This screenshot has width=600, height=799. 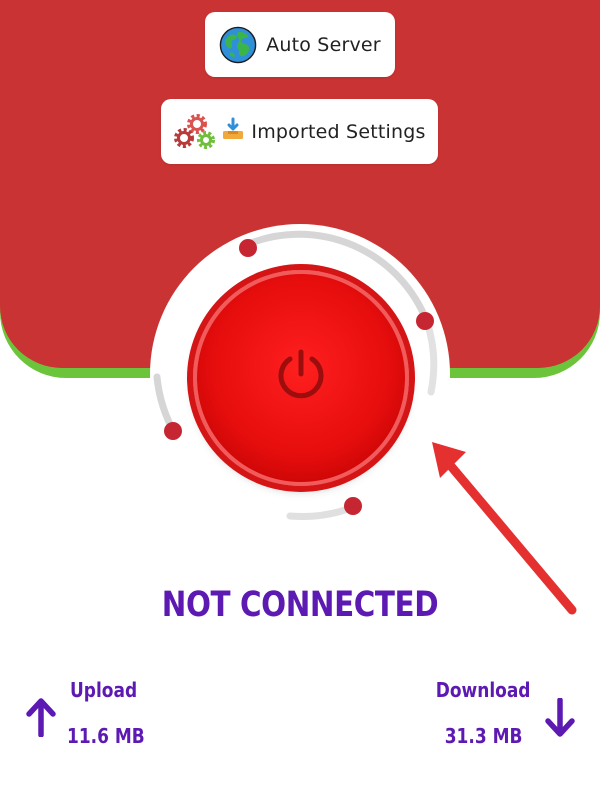 I want to click on globe-icon, so click(x=238, y=44).